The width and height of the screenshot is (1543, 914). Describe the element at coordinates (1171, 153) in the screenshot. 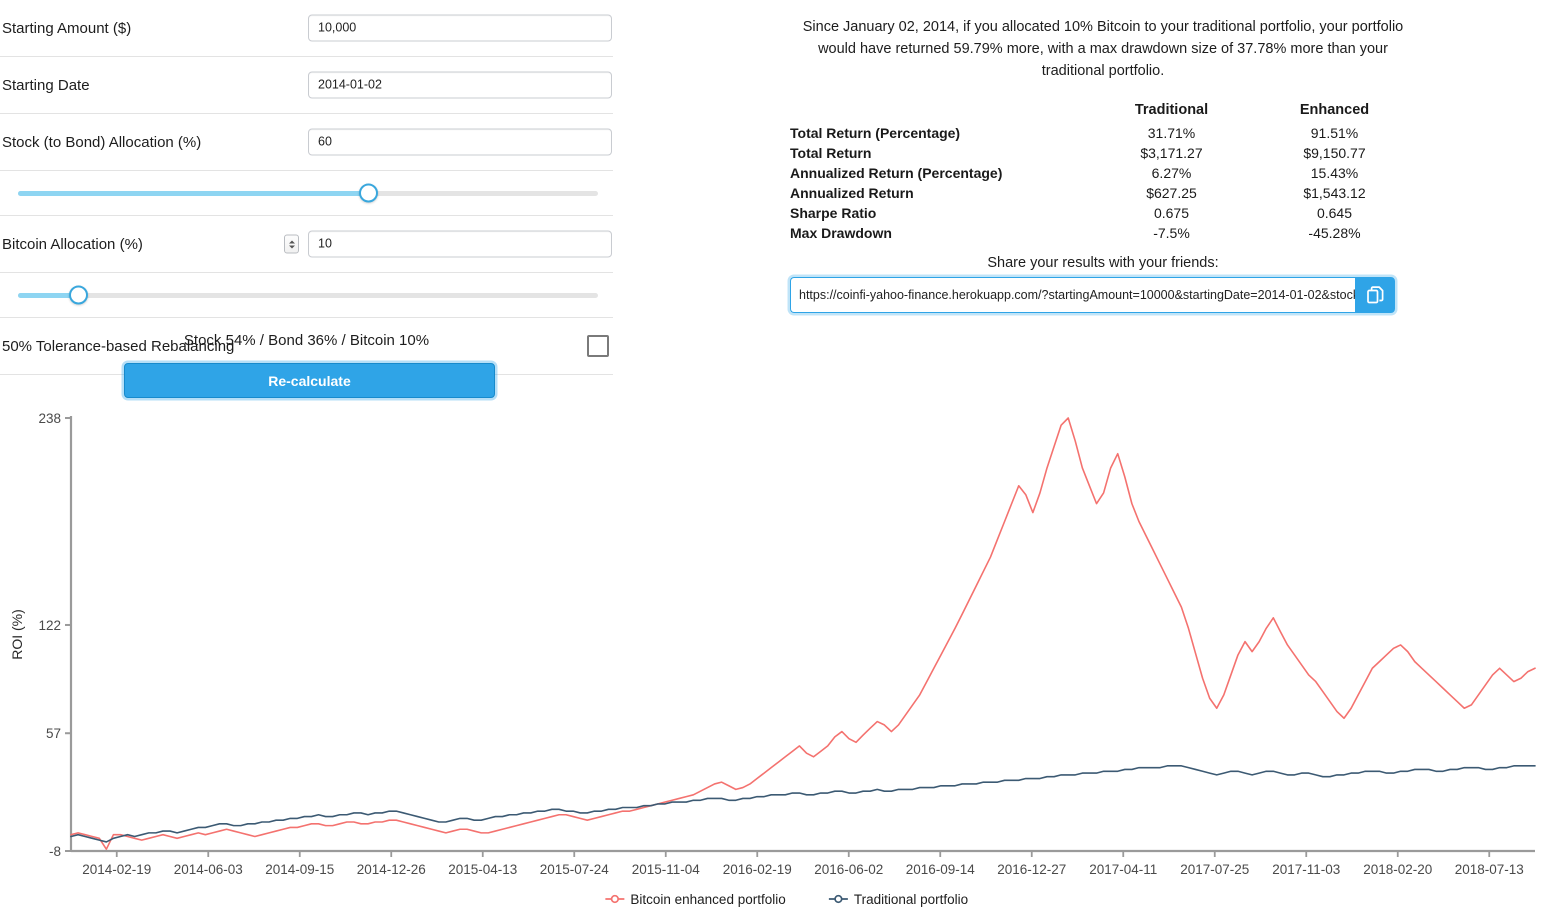

I see `metric-value-traditional: $3,171.27` at that location.